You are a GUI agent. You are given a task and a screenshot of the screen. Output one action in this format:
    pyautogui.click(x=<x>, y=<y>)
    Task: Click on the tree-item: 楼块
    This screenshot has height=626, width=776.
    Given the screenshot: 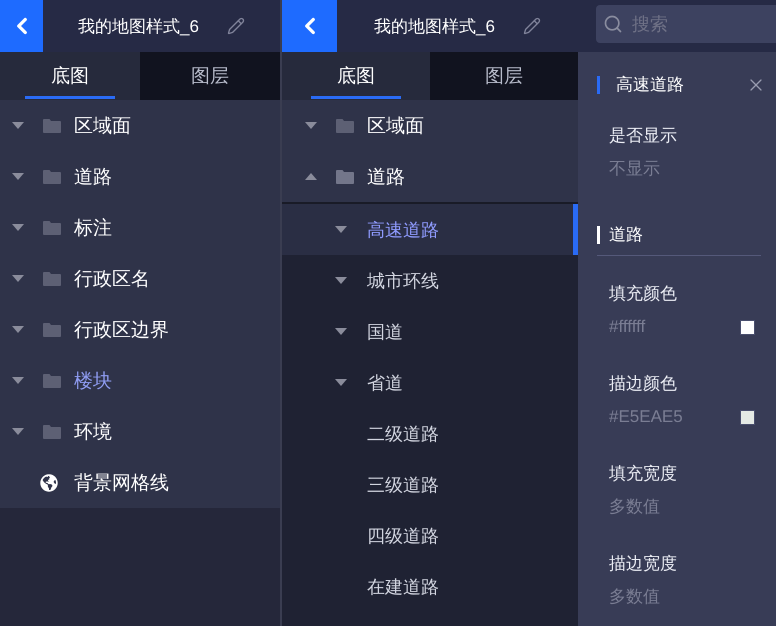 What is the action you would take?
    pyautogui.click(x=140, y=380)
    